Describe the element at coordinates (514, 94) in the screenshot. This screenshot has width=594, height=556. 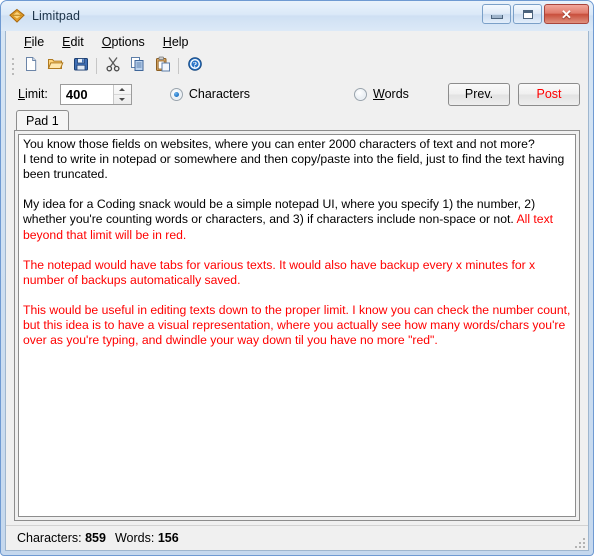
I see `action-button-group: Prev. Post` at that location.